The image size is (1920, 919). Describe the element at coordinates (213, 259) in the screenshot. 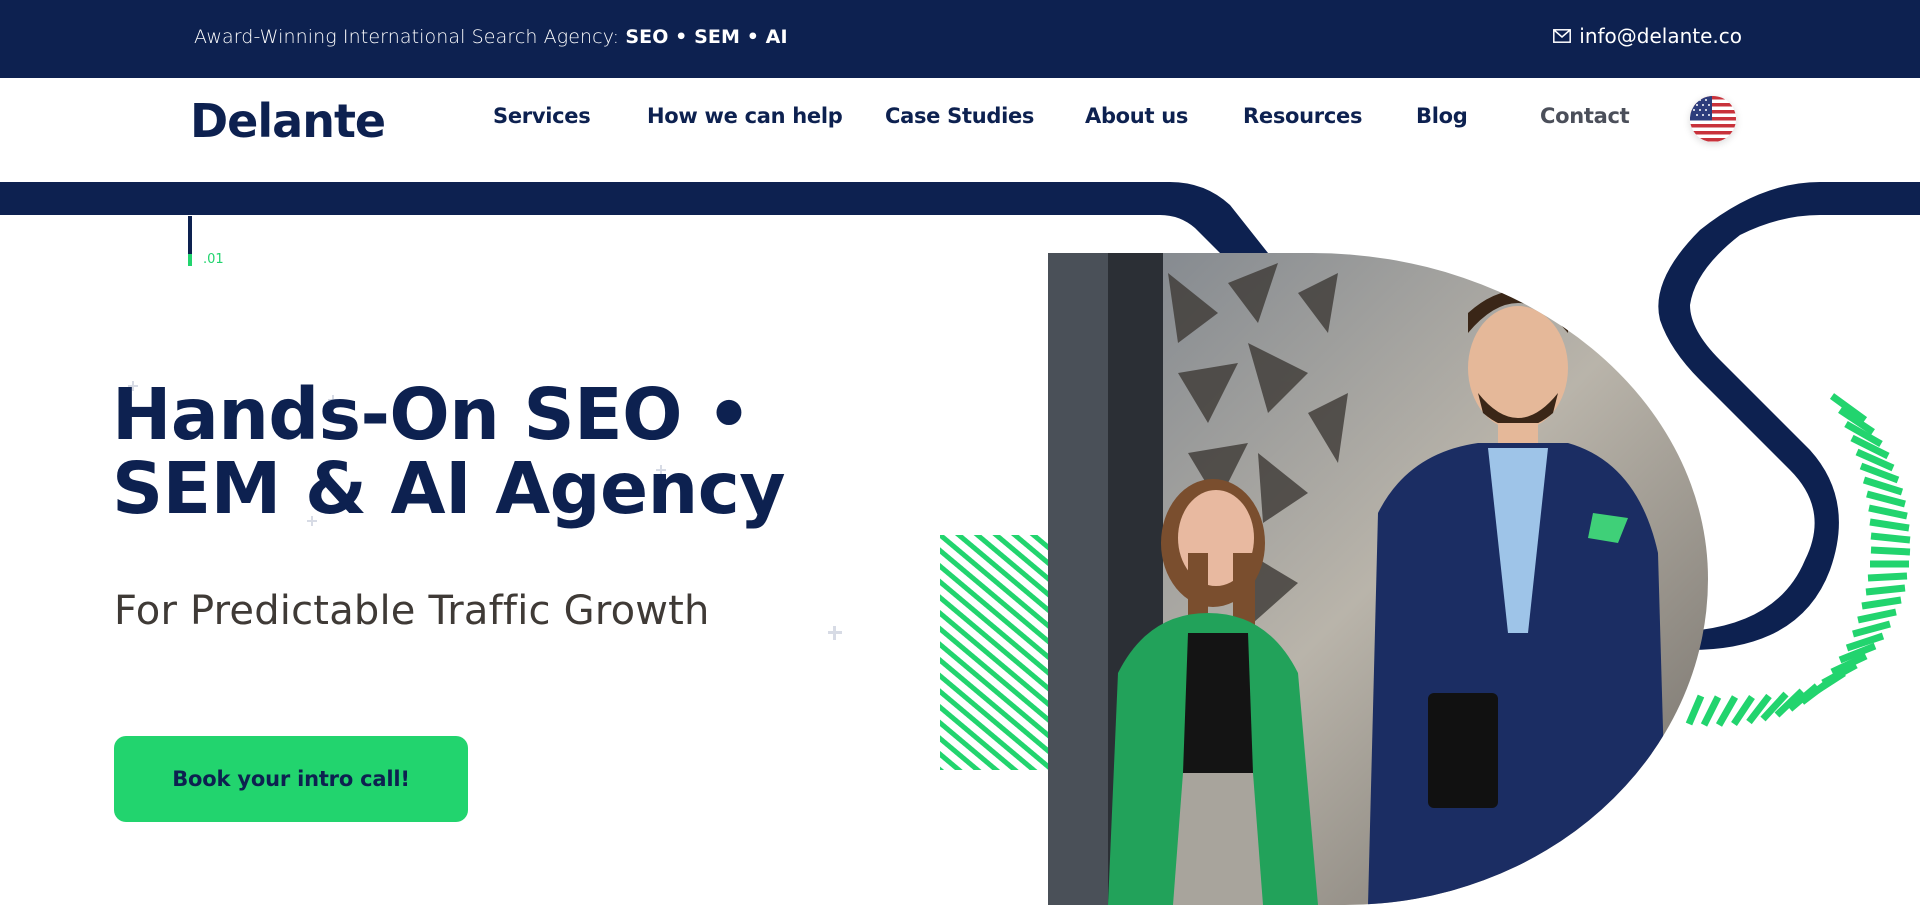

I see `slide-number: .01` at that location.